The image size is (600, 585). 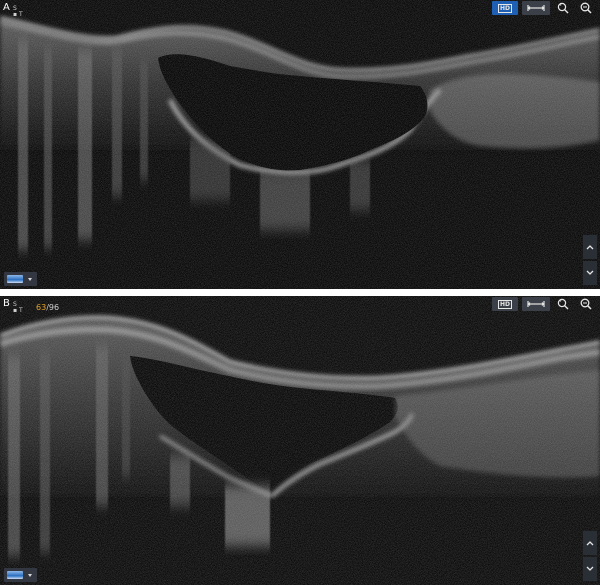 I want to click on panel-label: A, so click(x=6, y=7).